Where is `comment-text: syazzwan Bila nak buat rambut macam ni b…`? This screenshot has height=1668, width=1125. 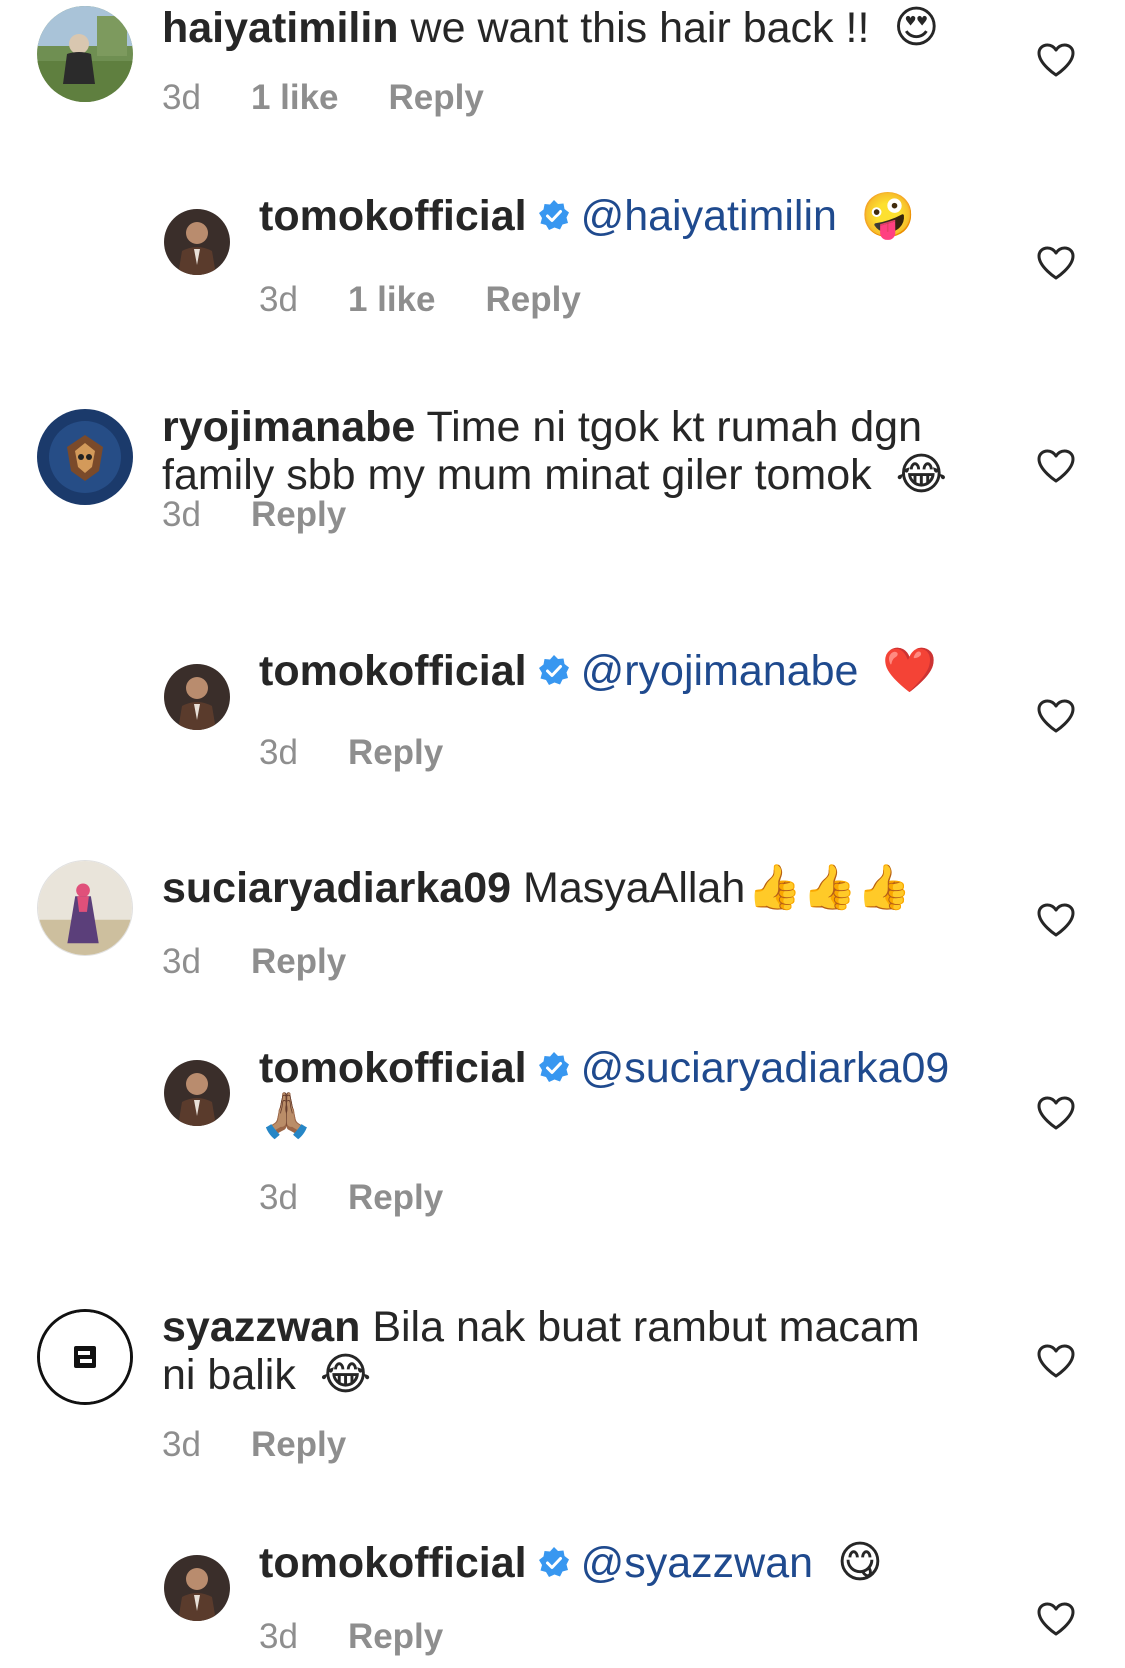 comment-text: syazzwan Bila nak buat rambut macam ni b… is located at coordinates (562, 1351).